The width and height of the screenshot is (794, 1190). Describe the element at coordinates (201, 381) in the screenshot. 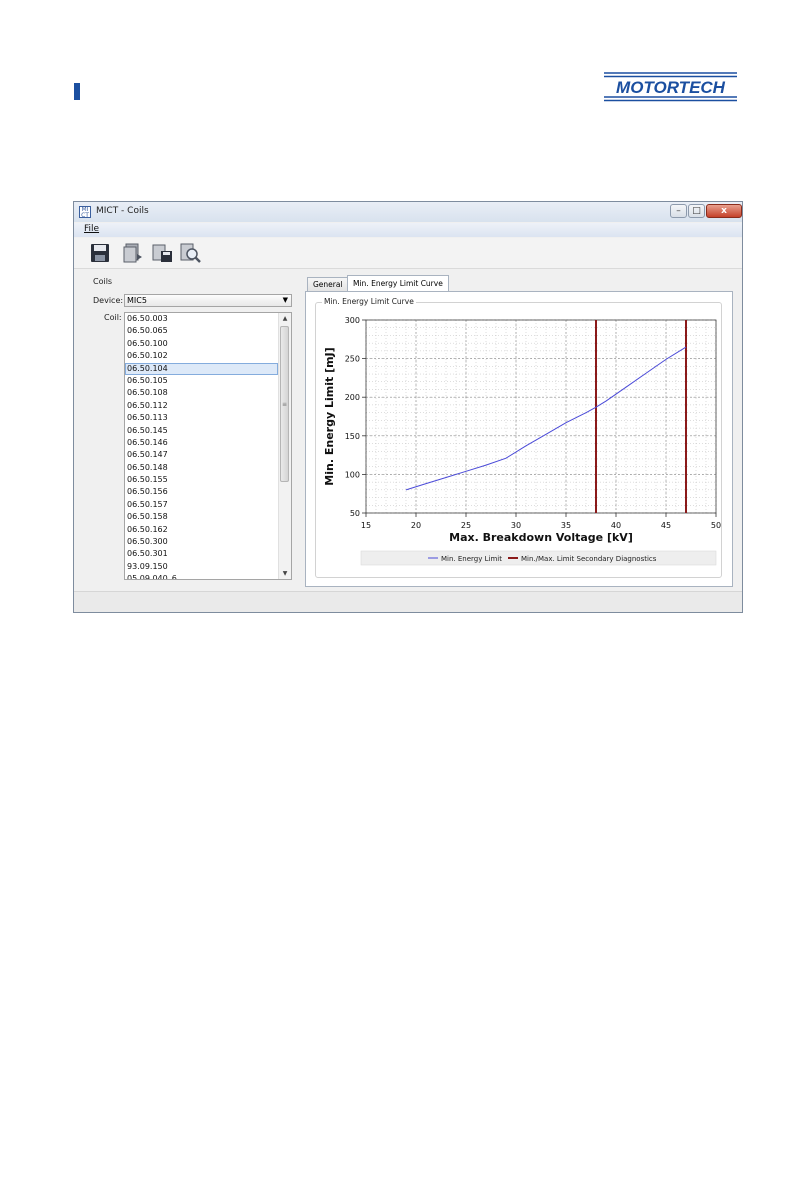

I see `coil-list-item: 06.50.105` at that location.